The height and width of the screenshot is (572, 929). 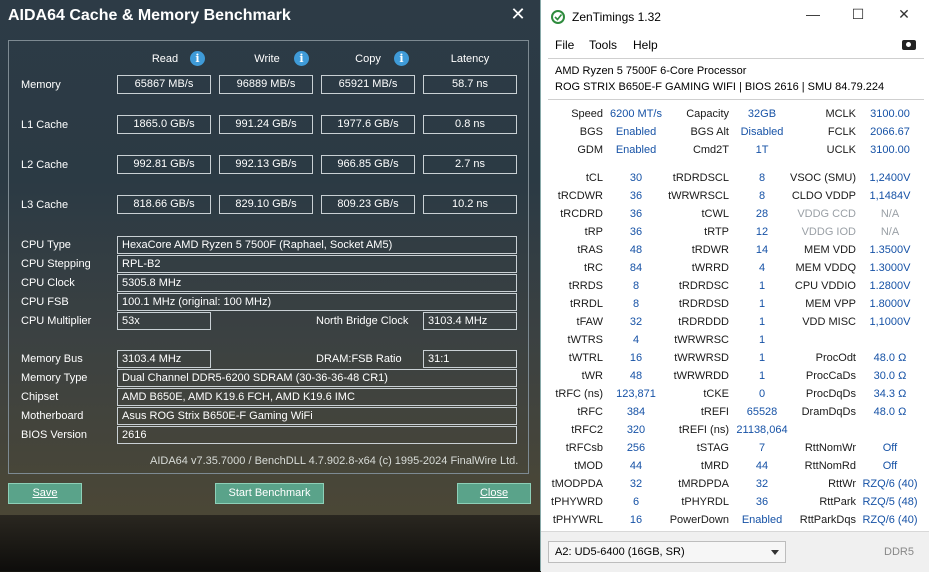 I want to click on timing-label: tRDRDSCL, so click(x=700, y=178).